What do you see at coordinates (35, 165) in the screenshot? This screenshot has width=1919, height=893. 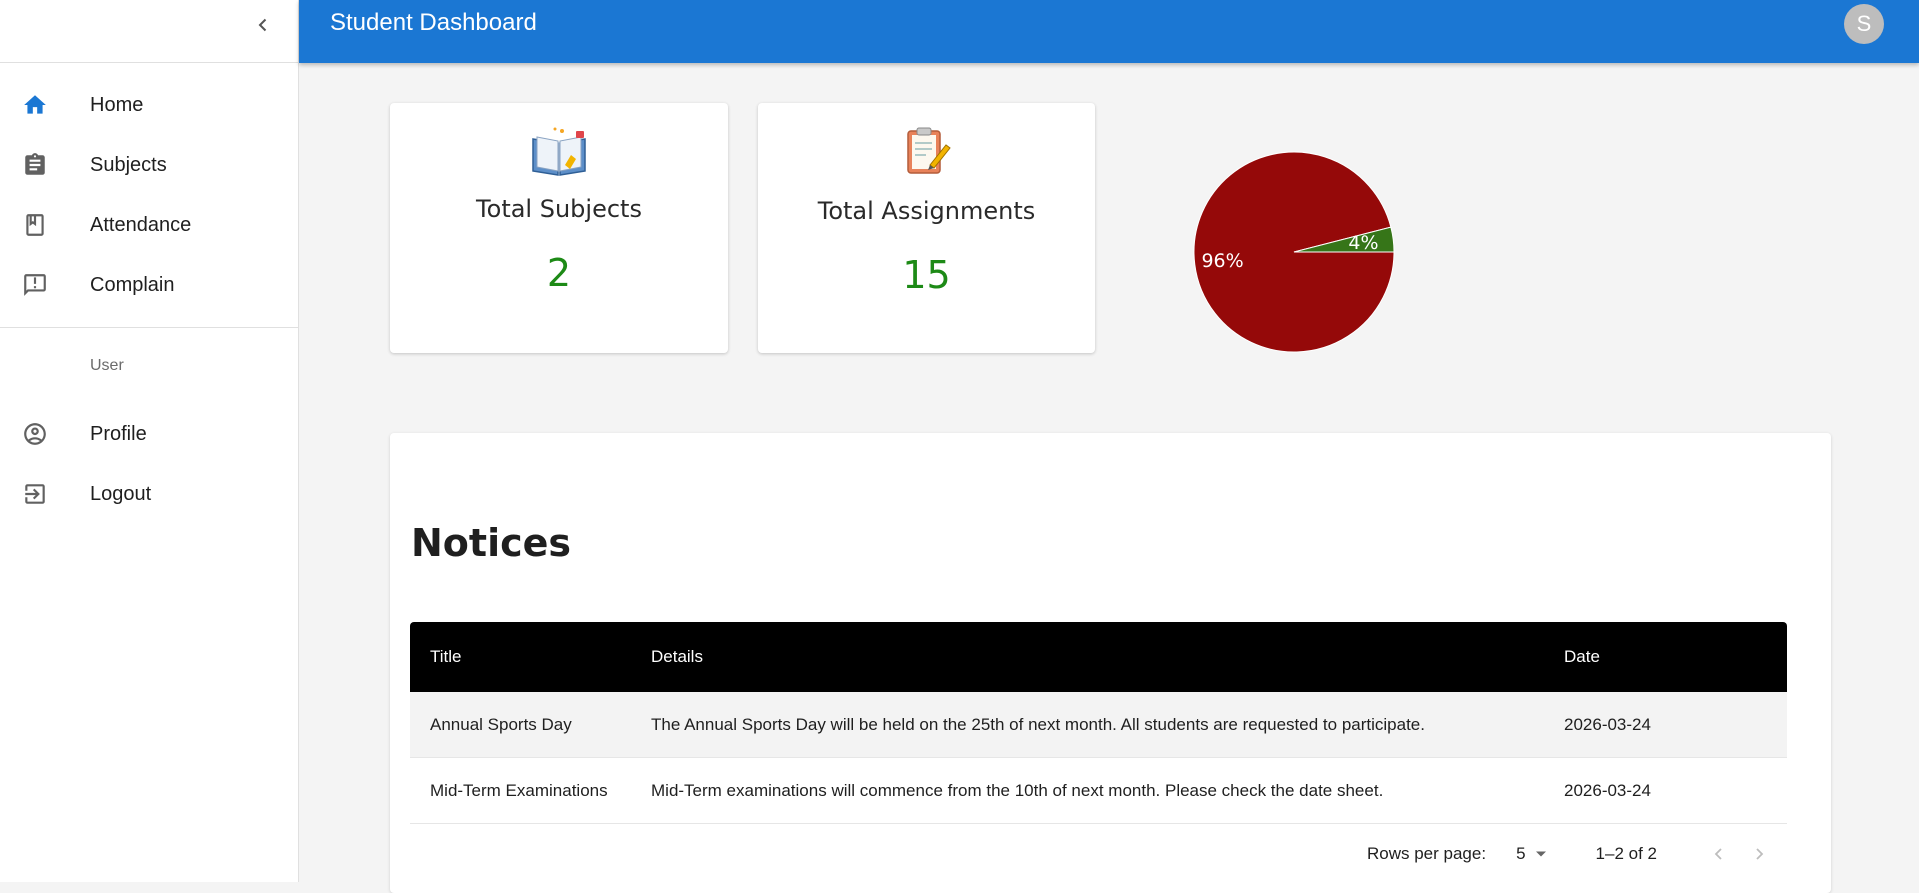 I see `clipboard-icon` at bounding box center [35, 165].